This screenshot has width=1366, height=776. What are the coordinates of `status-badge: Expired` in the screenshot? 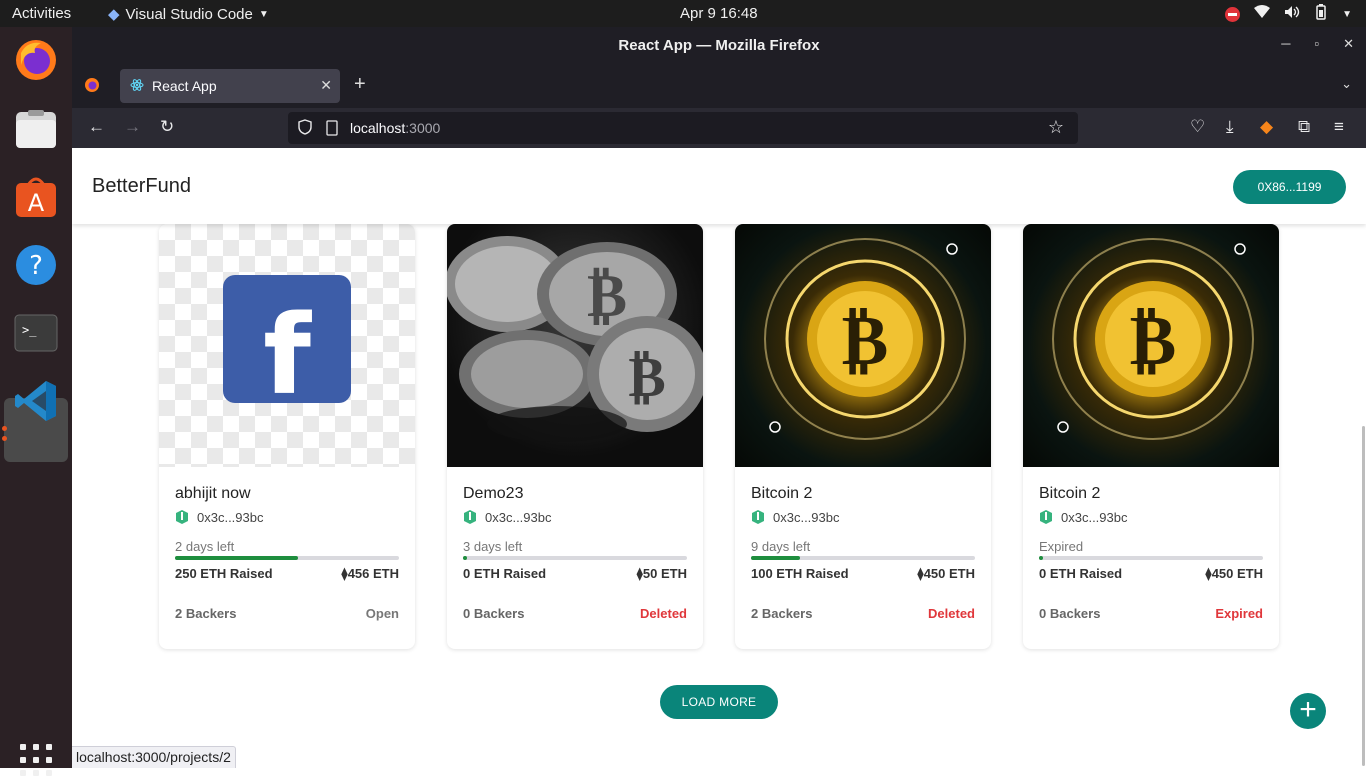 It's located at (1239, 613).